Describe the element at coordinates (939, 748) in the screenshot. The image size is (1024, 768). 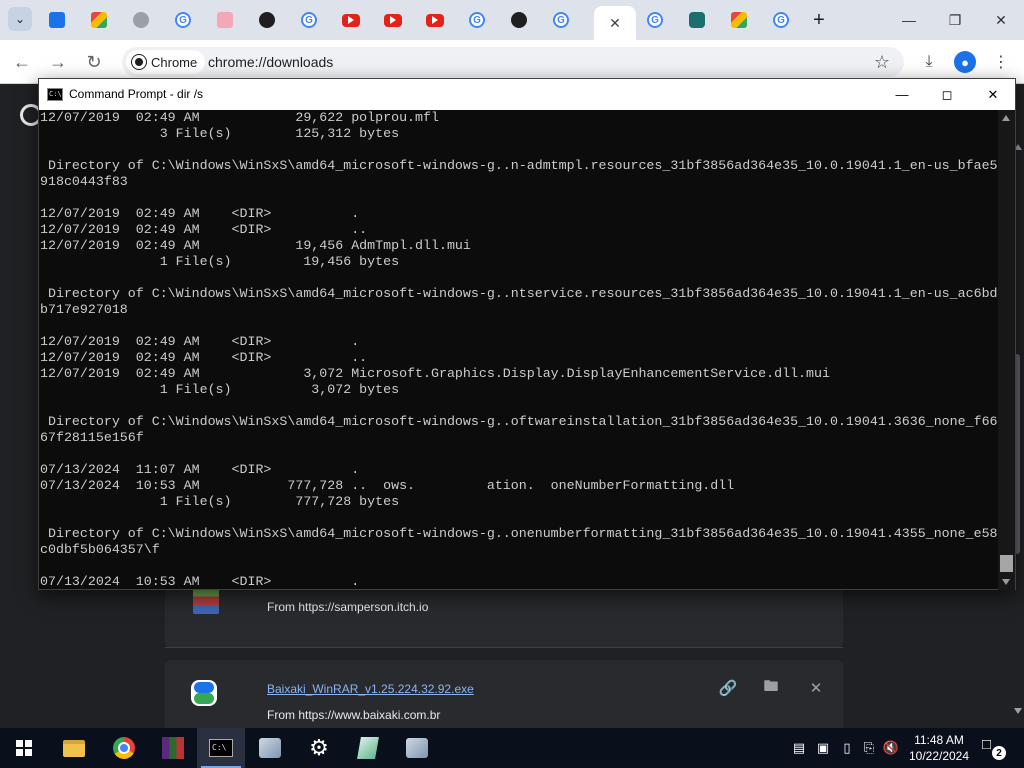
I see `taskbar-clock: 11:48 AM 10/22/2024` at that location.